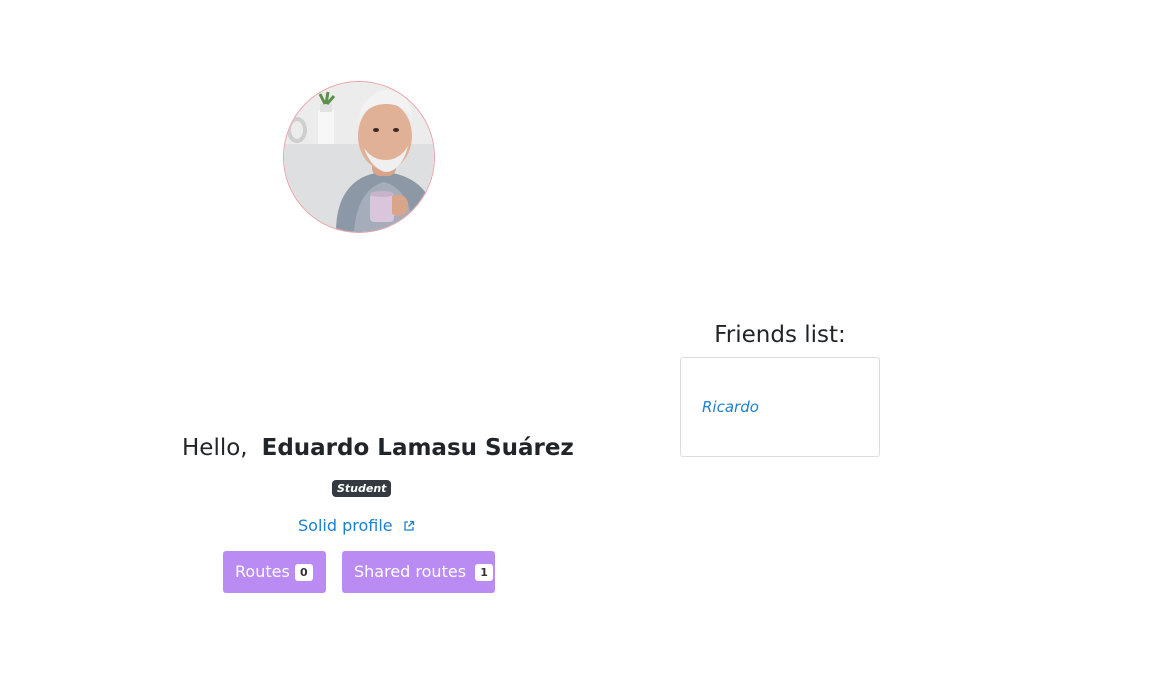 This screenshot has width=1157, height=695. I want to click on shared-routes-button: Shared routes 1, so click(418, 572).